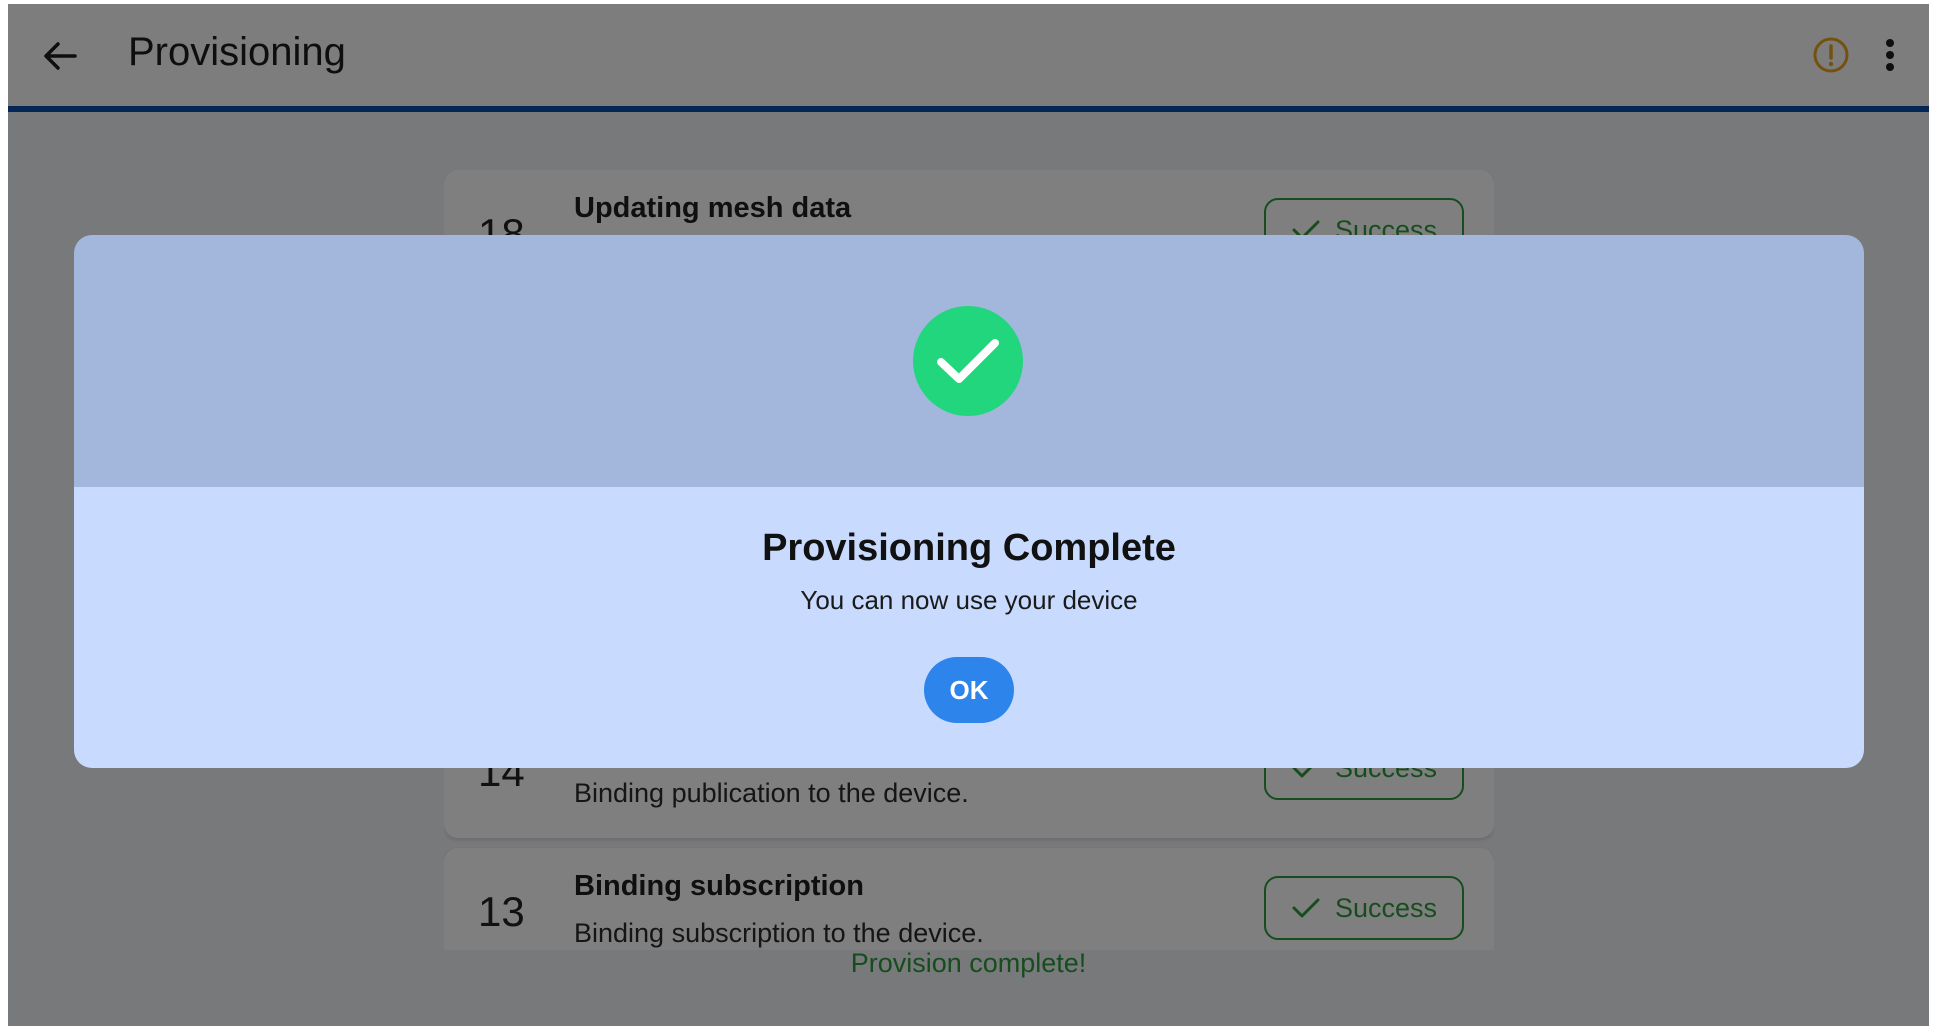  I want to click on ok-button: OK, so click(969, 690).